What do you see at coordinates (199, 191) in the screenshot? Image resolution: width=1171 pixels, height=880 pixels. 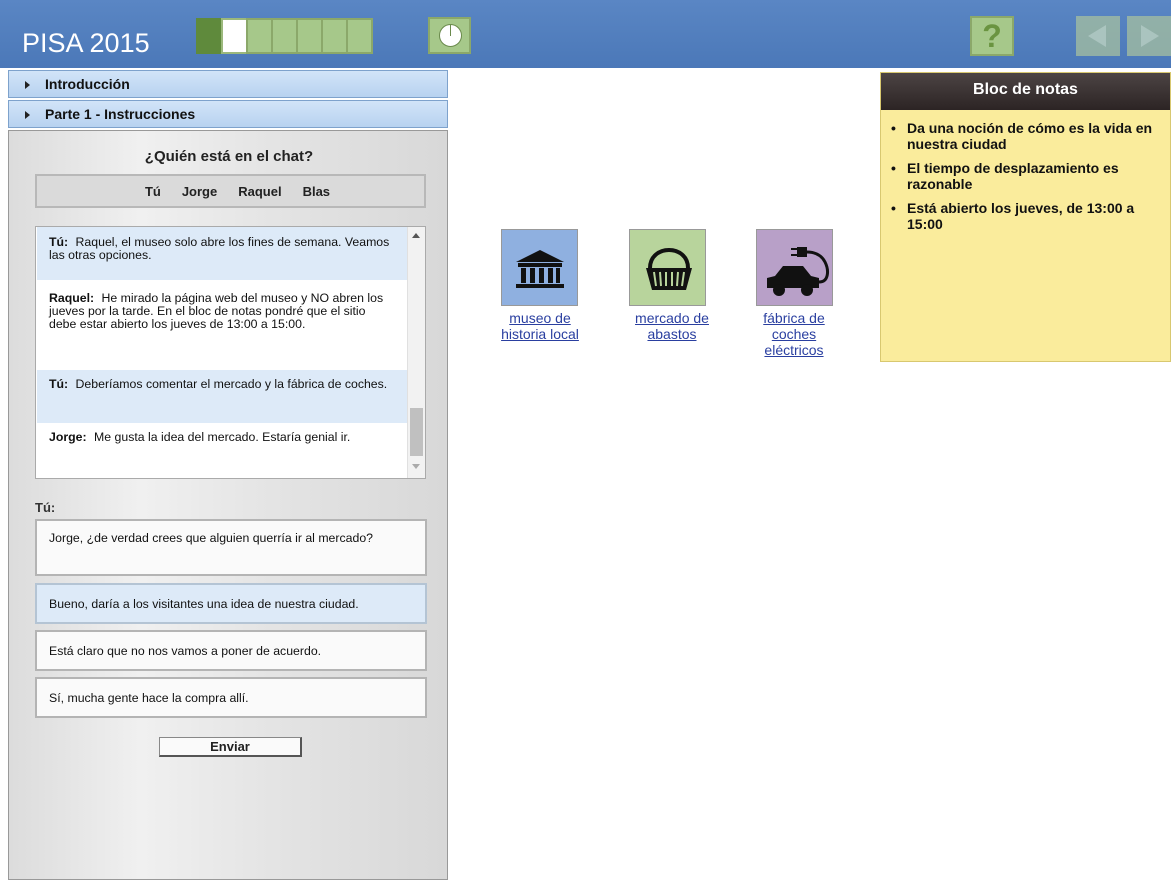 I see `participant-name: Jorge` at bounding box center [199, 191].